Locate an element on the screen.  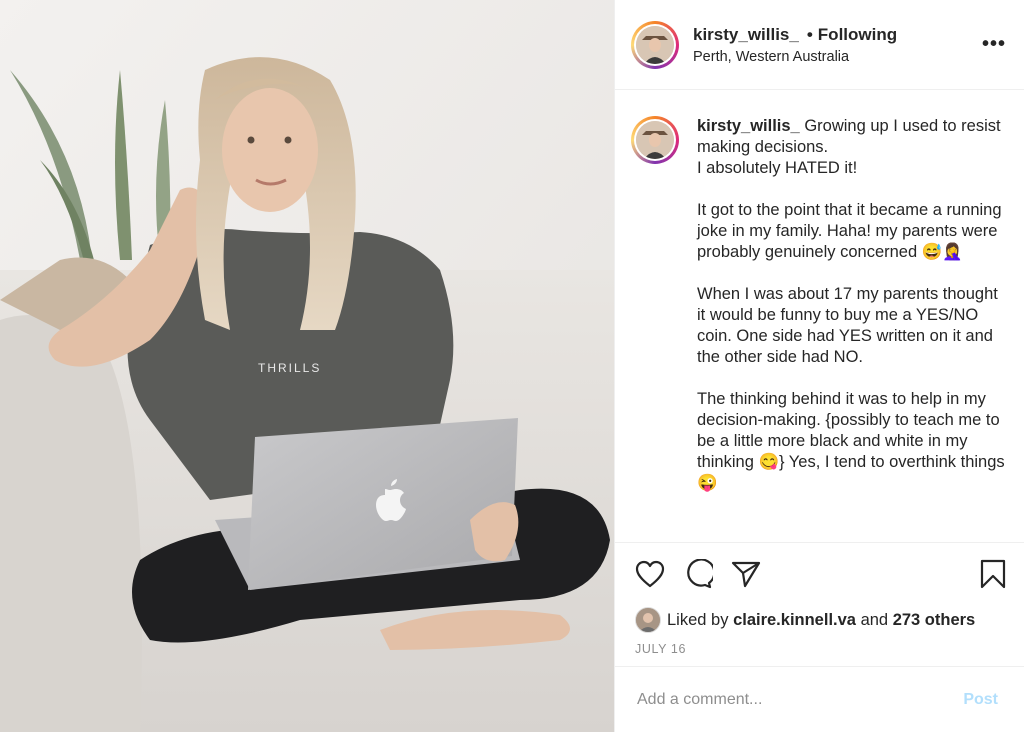
author-avatar is located at coordinates (655, 44).